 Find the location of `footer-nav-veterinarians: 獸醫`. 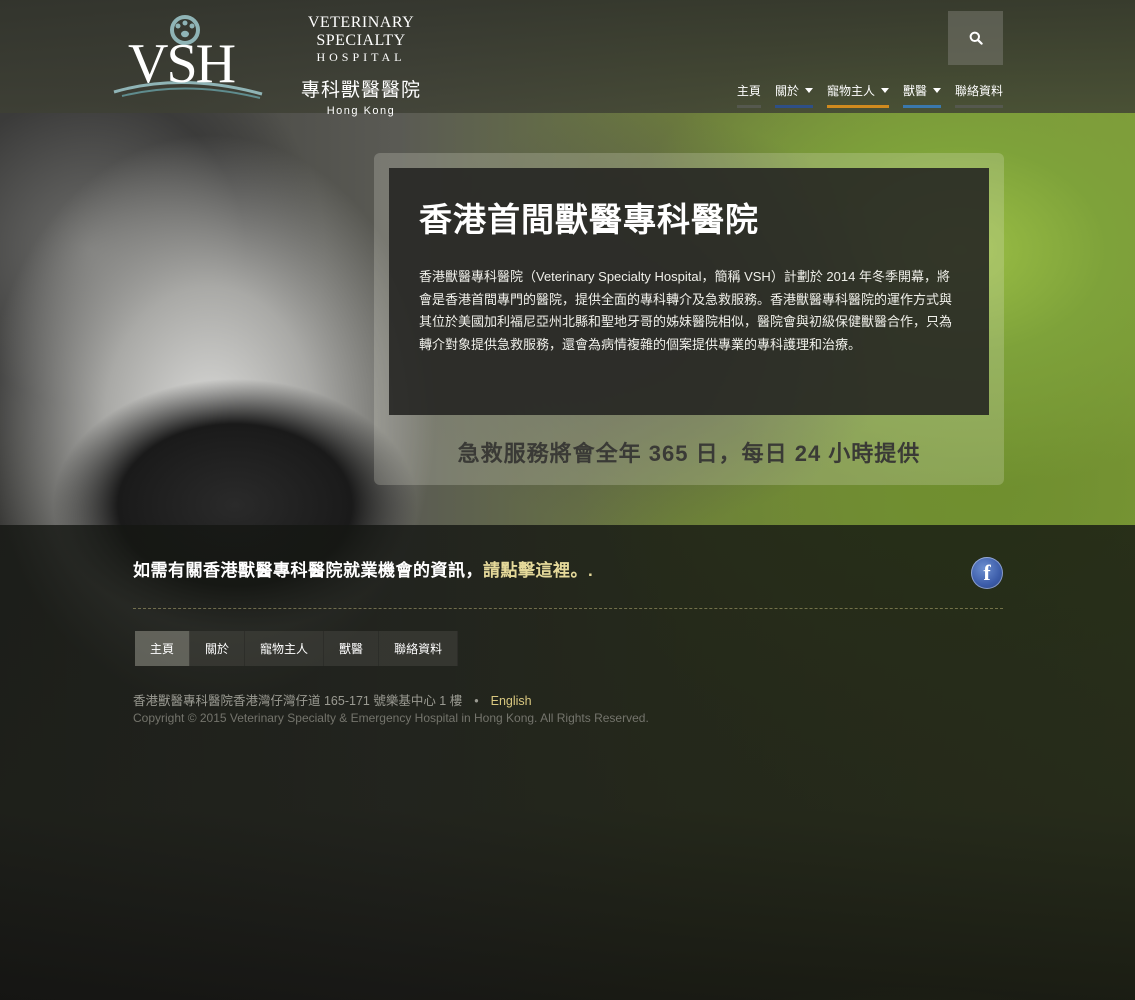

footer-nav-veterinarians: 獸醫 is located at coordinates (352, 648).